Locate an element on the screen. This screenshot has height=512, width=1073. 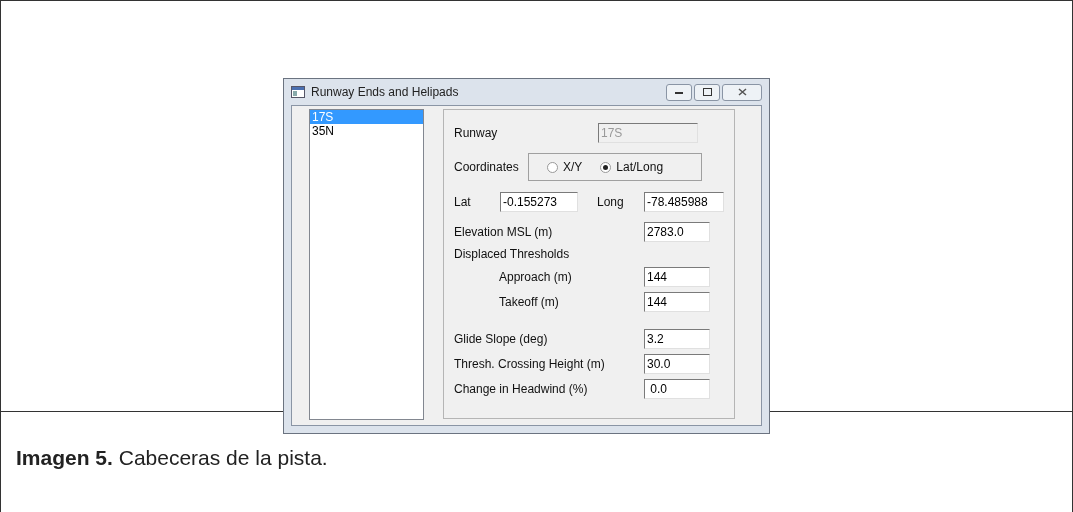
list-item: 35N is located at coordinates (366, 131).